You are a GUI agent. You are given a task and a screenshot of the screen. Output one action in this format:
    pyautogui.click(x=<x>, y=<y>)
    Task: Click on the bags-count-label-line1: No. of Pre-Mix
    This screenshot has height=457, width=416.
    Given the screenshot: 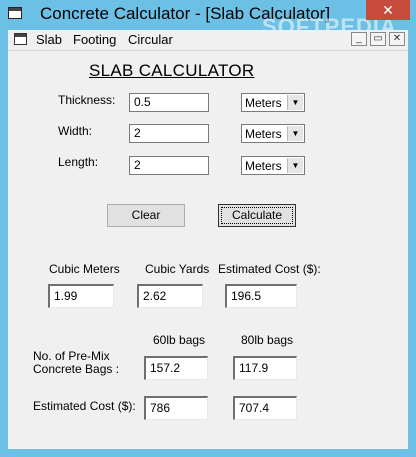 What is the action you would take?
    pyautogui.click(x=71, y=356)
    